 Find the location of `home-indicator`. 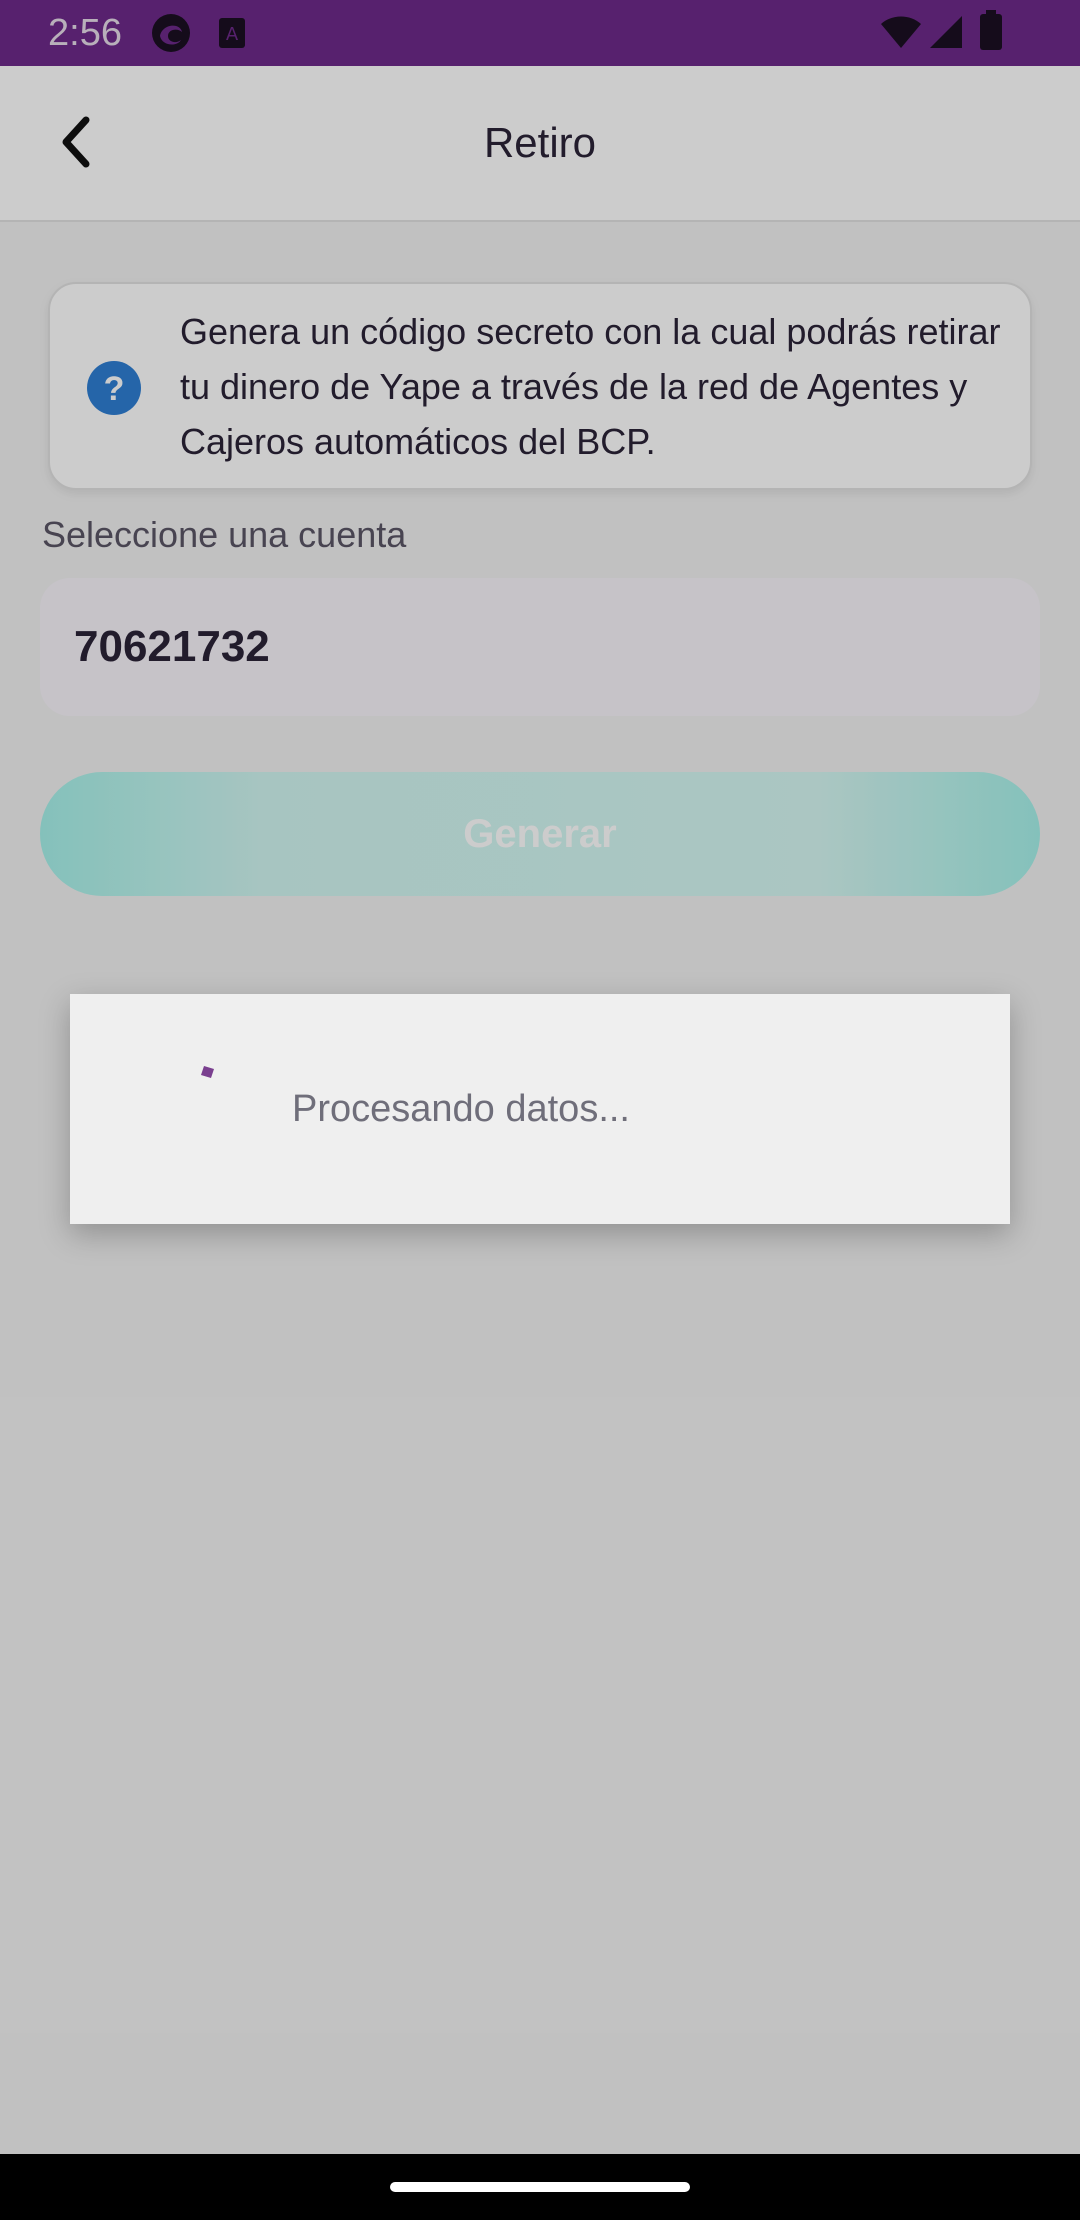

home-indicator is located at coordinates (540, 2187).